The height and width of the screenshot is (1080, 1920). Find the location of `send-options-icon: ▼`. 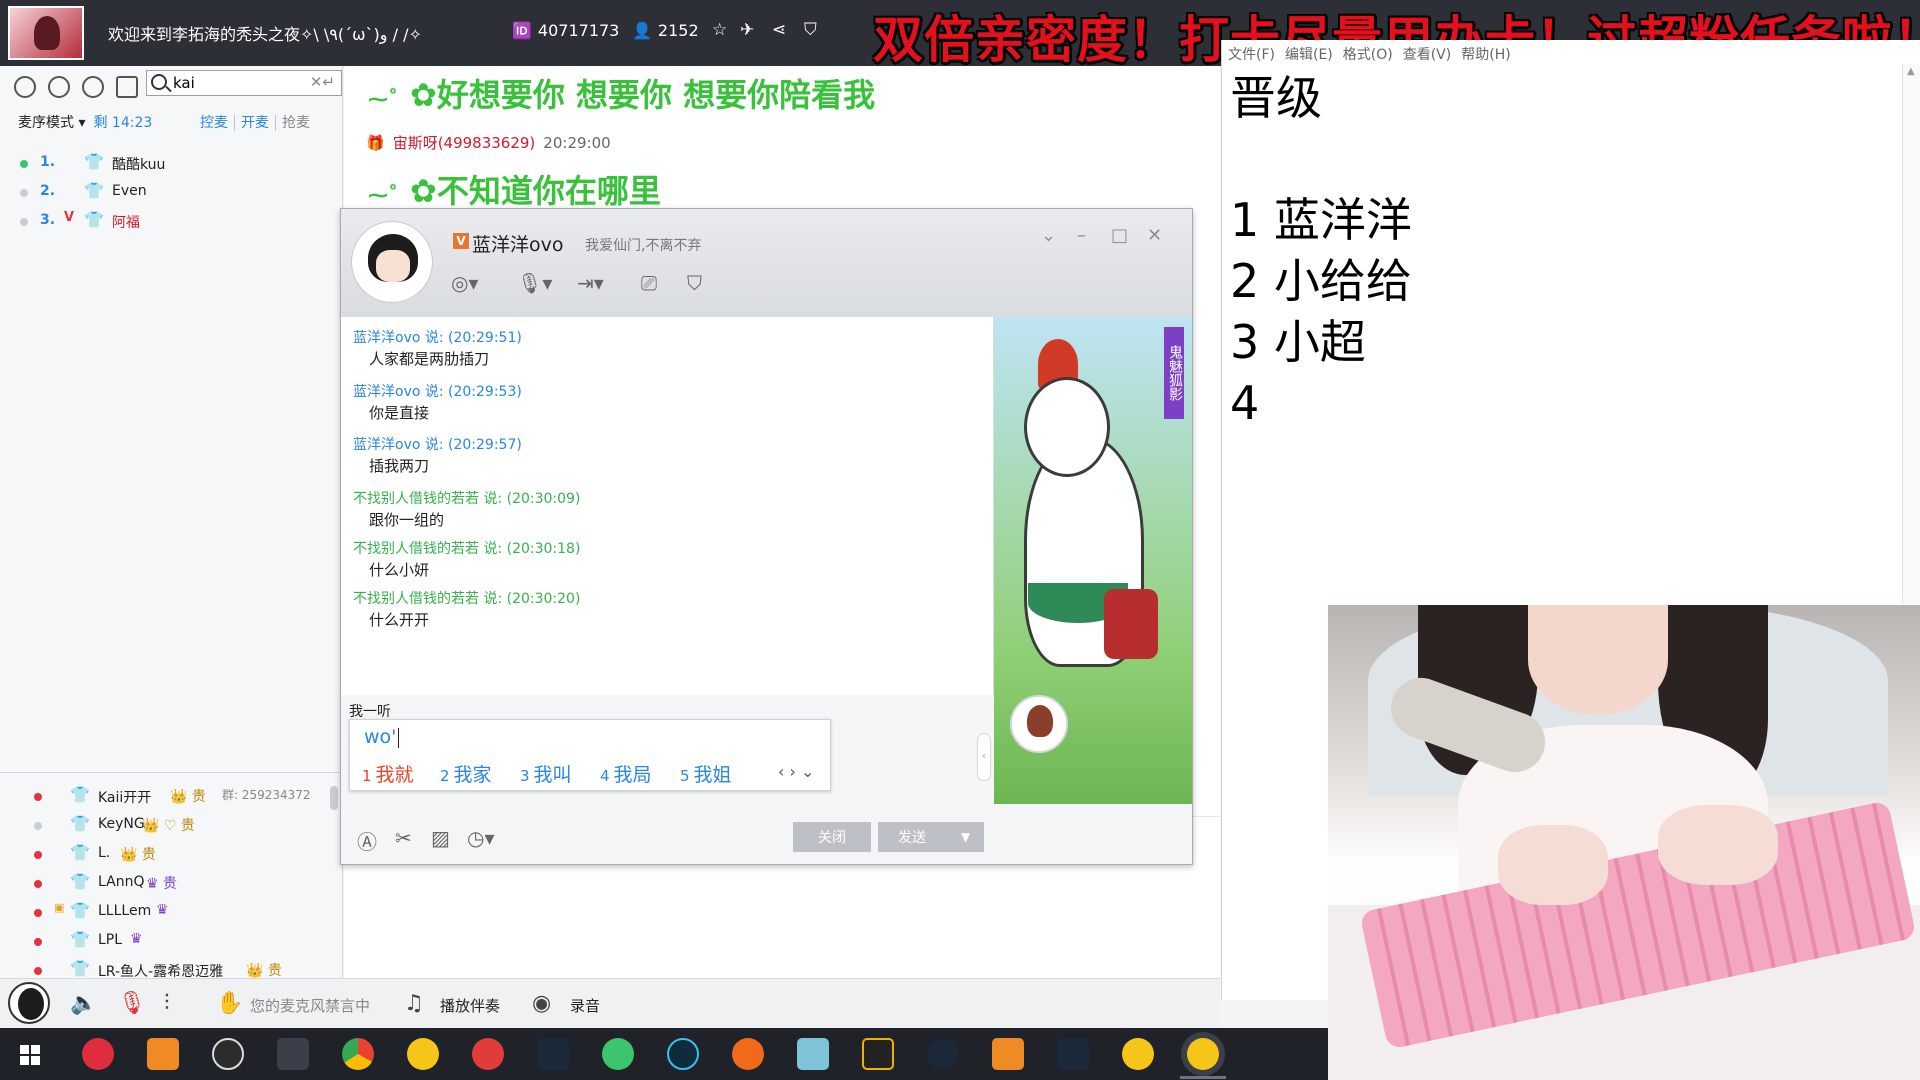

send-options-icon: ▼ is located at coordinates (965, 837).